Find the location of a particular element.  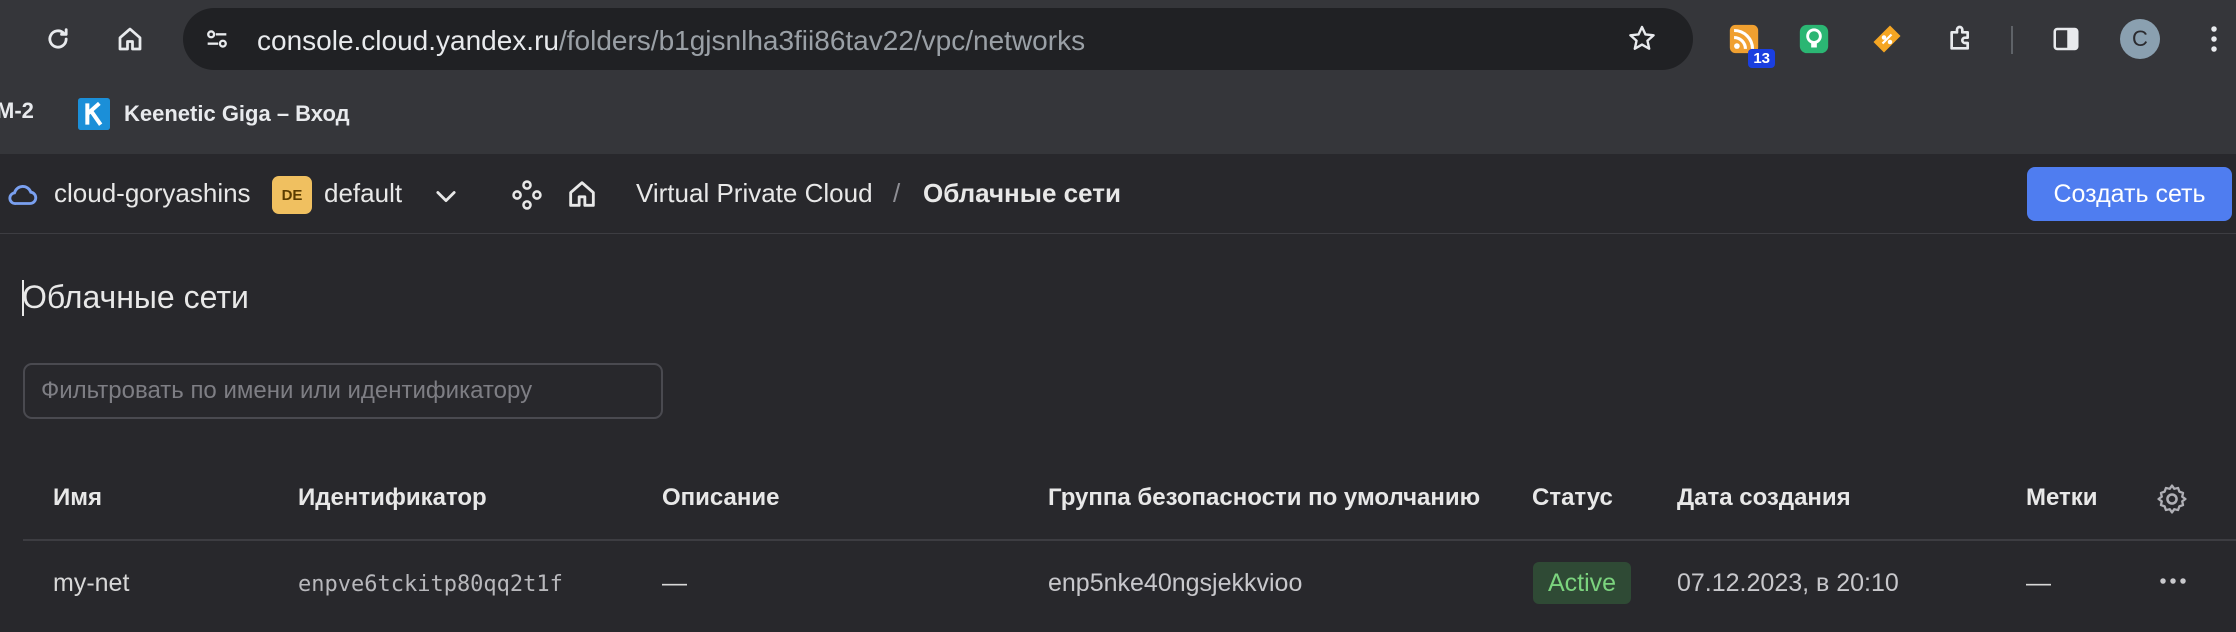

security-group-id: enp5nke40ngsjekkvioo is located at coordinates (1175, 583).